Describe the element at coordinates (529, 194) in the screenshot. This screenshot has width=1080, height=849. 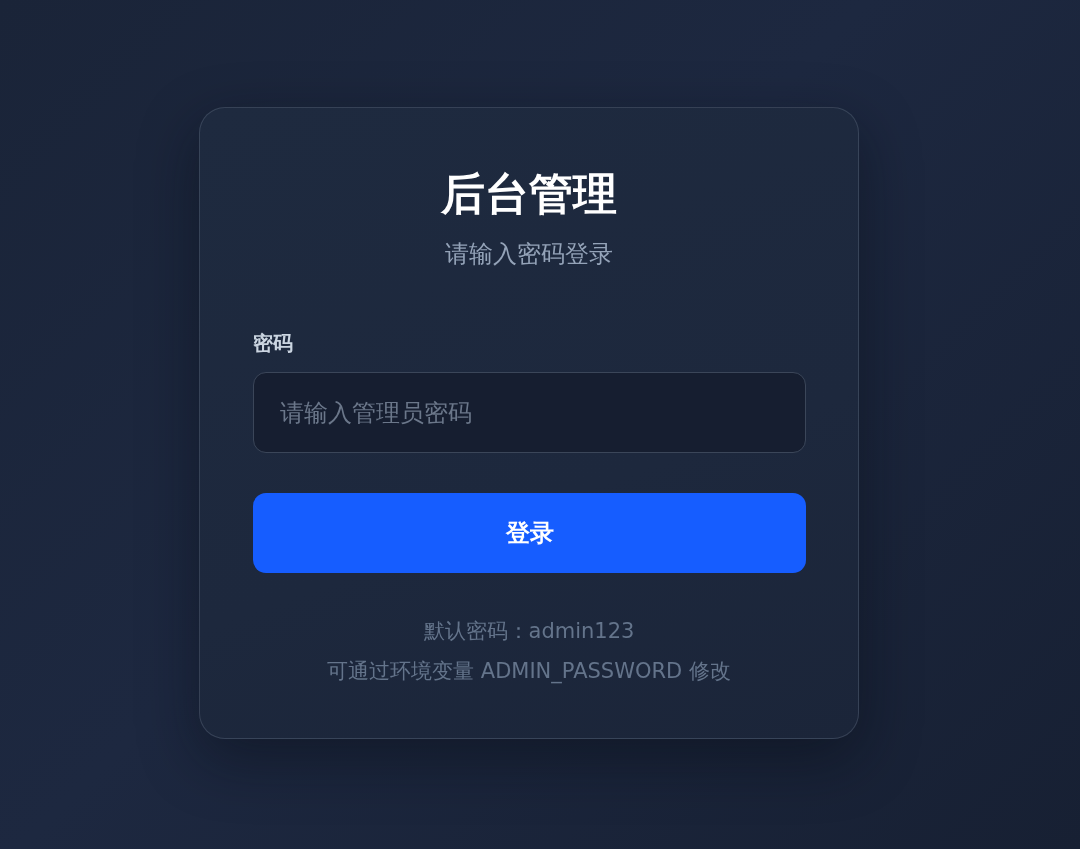
I see `page-title: 后台管理` at that location.